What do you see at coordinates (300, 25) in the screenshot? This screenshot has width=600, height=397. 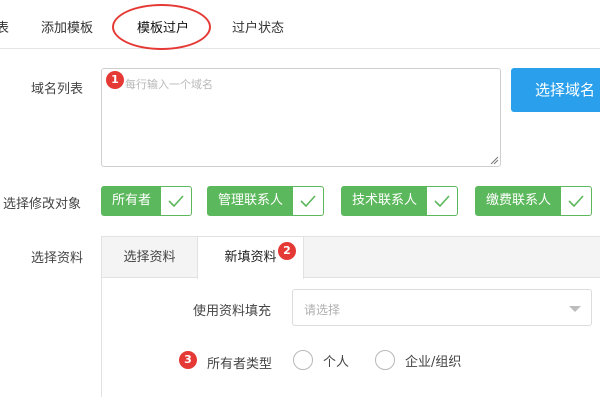 I see `top-tab-bar: 表 添加模板 模板过户 过户状态` at bounding box center [300, 25].